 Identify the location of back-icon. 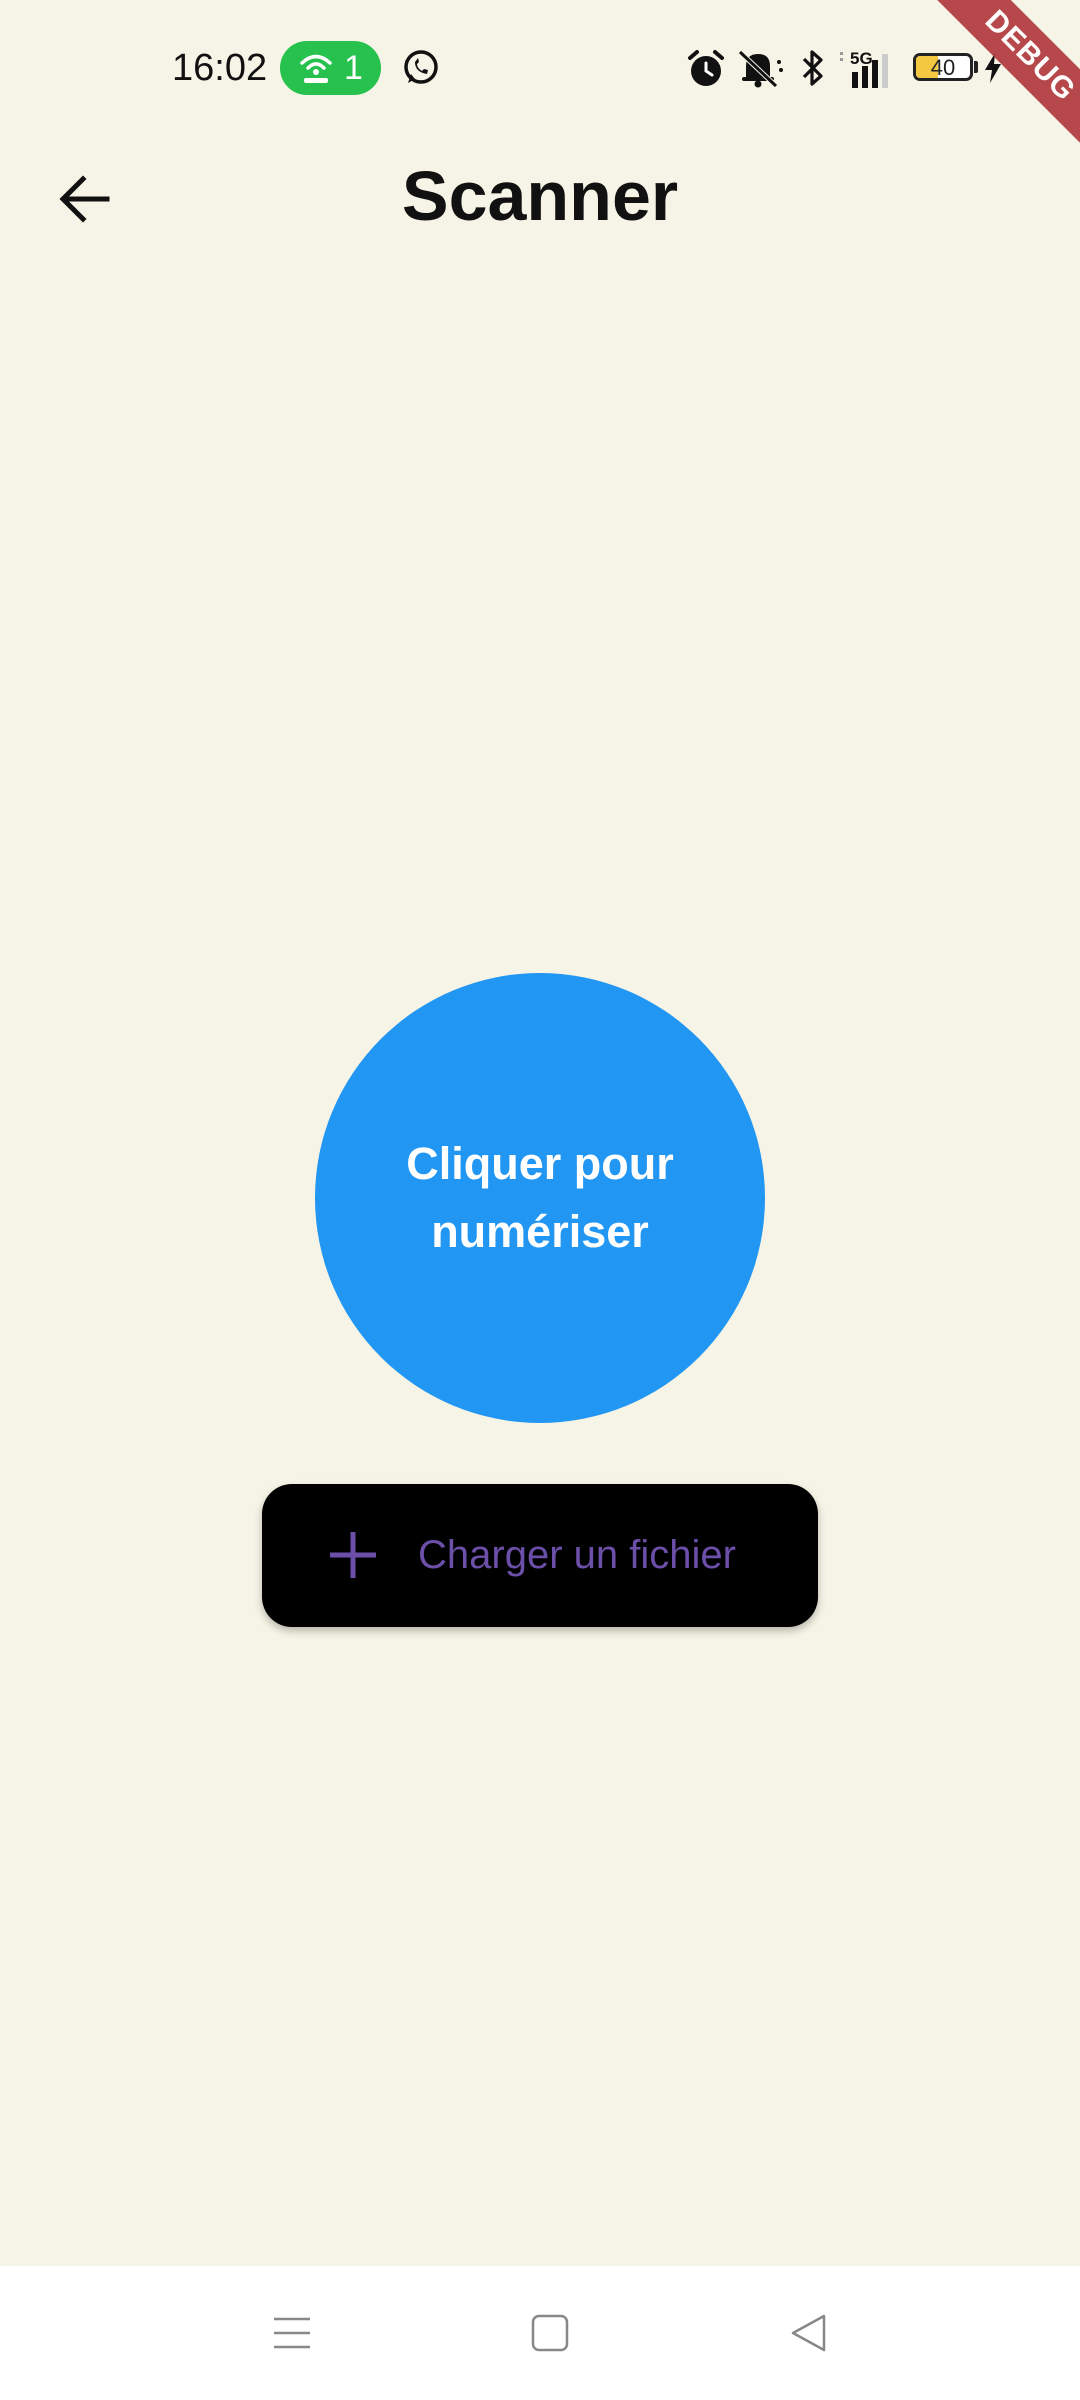
(808, 2333).